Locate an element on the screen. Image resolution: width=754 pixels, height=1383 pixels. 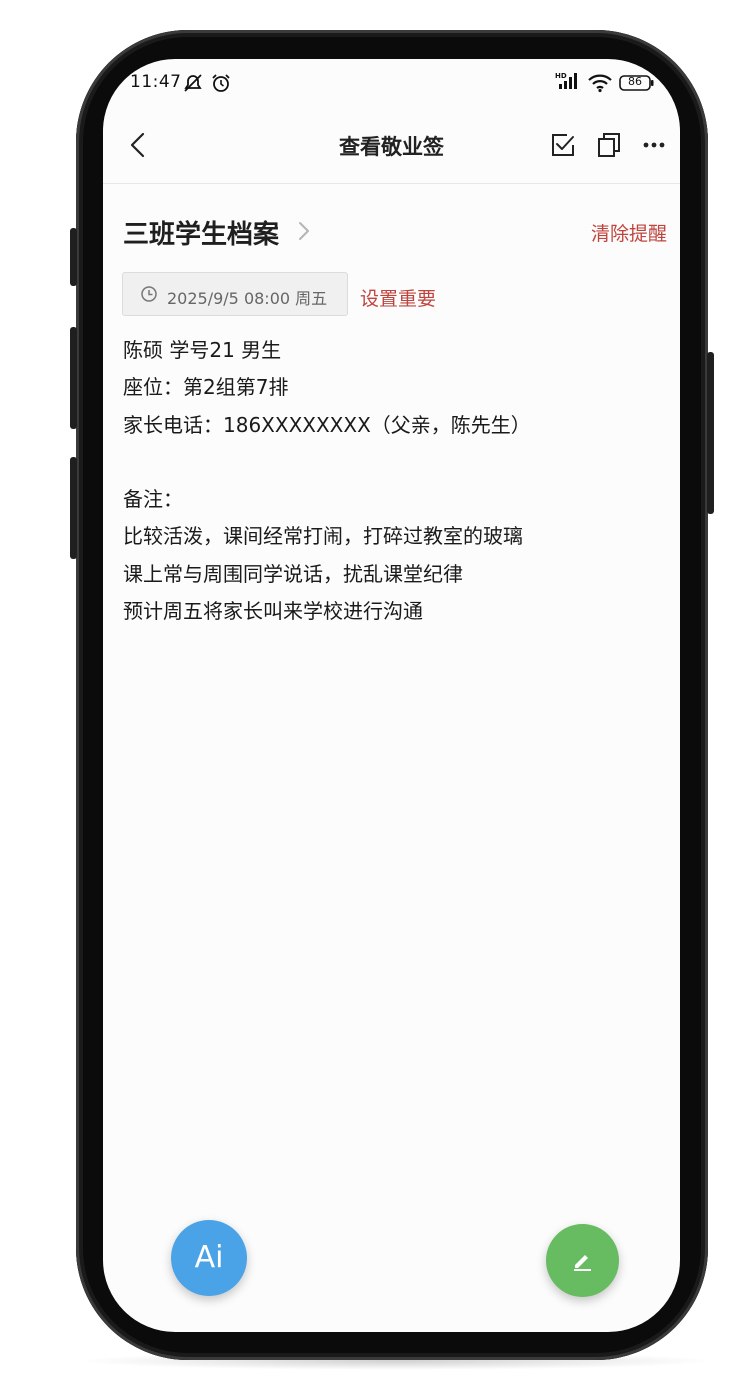
more-icon is located at coordinates (654, 145).